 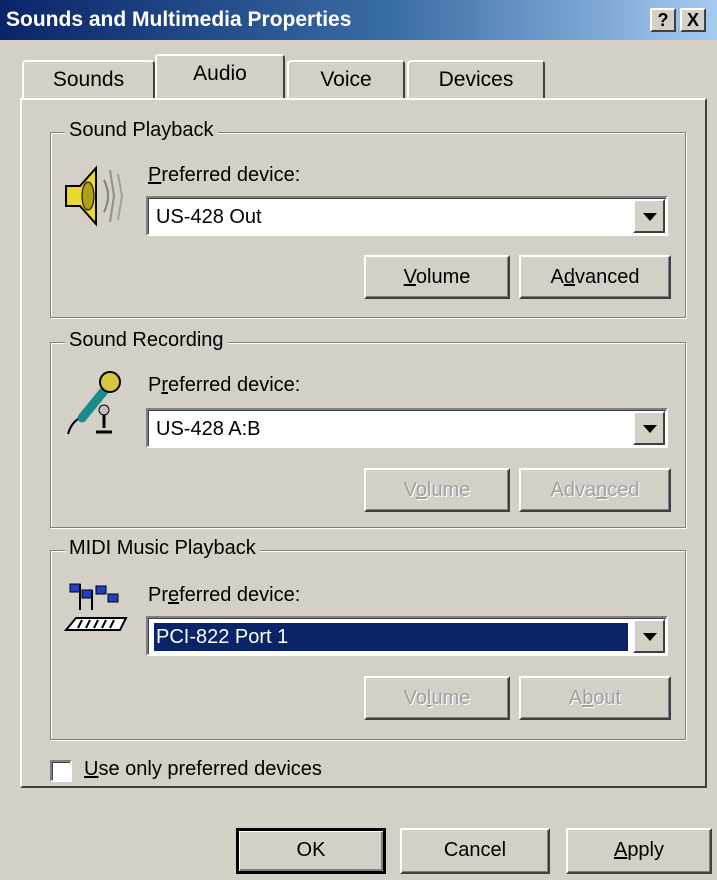 What do you see at coordinates (391, 637) in the screenshot?
I see `midi-device-value: PCI-822 Port 1` at bounding box center [391, 637].